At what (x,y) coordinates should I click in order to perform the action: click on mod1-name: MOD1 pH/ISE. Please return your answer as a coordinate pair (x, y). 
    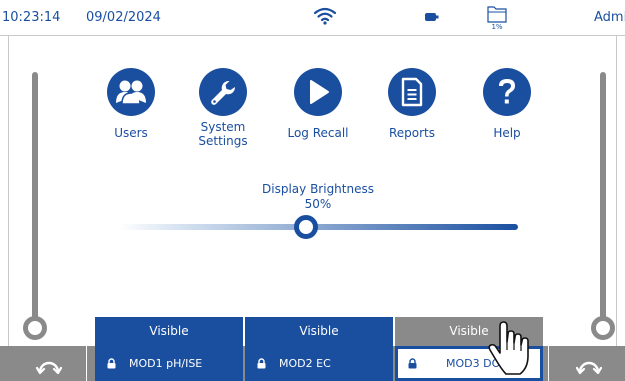
    Looking at the image, I should click on (166, 363).